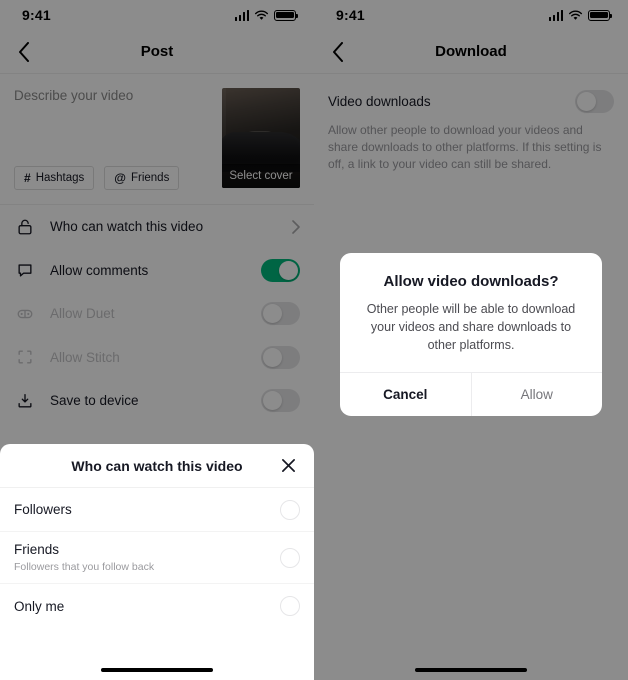 The height and width of the screenshot is (680, 628). Describe the element at coordinates (25, 227) in the screenshot. I see `unlock-icon` at that location.